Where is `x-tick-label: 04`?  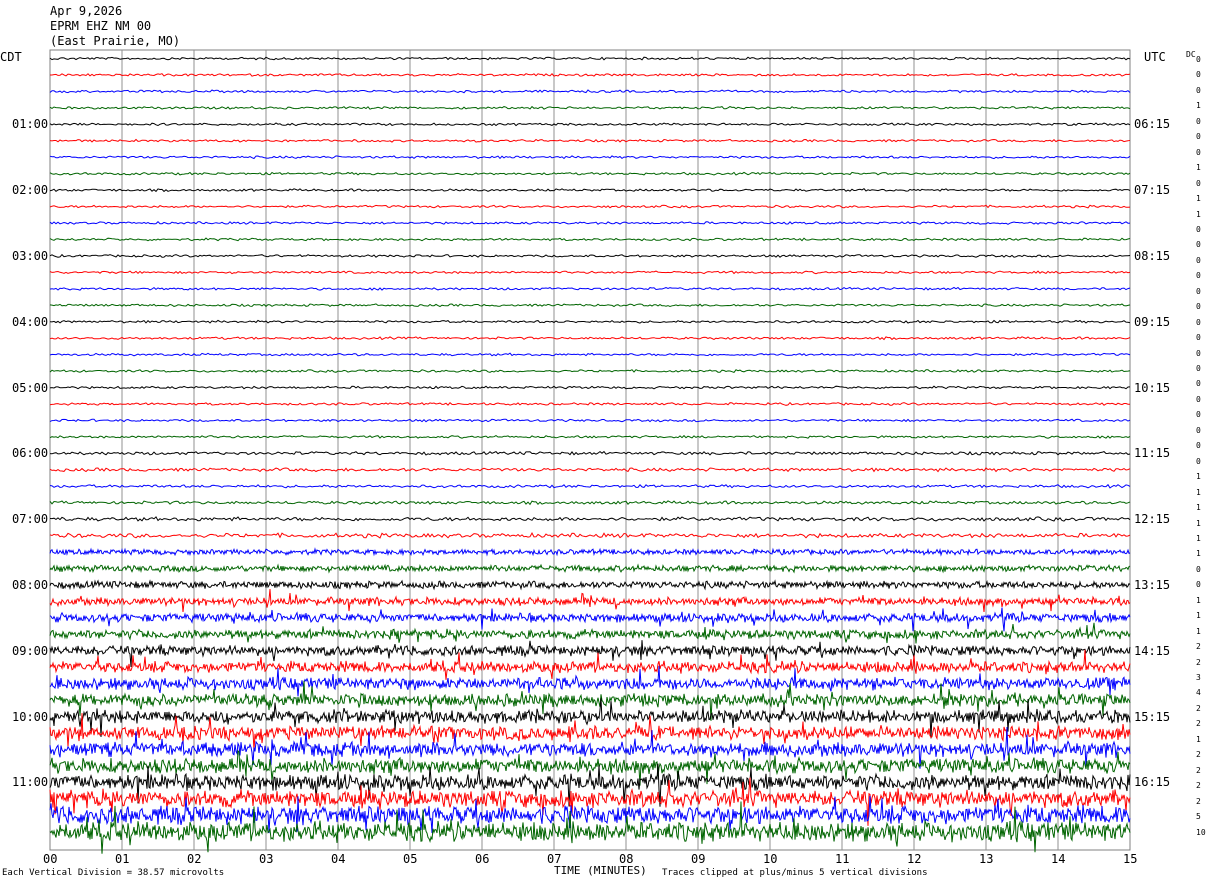
x-tick-label: 04 is located at coordinates (338, 859).